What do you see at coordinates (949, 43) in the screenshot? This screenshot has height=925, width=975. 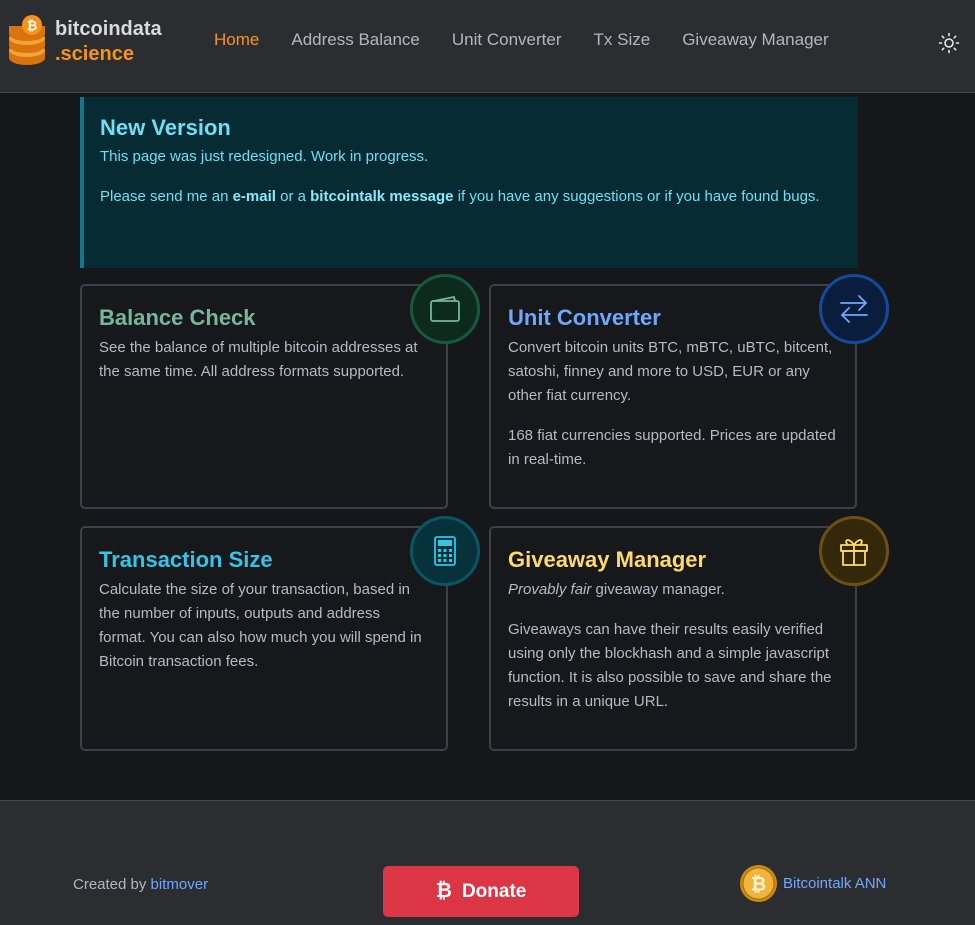 I see `sun-icon` at bounding box center [949, 43].